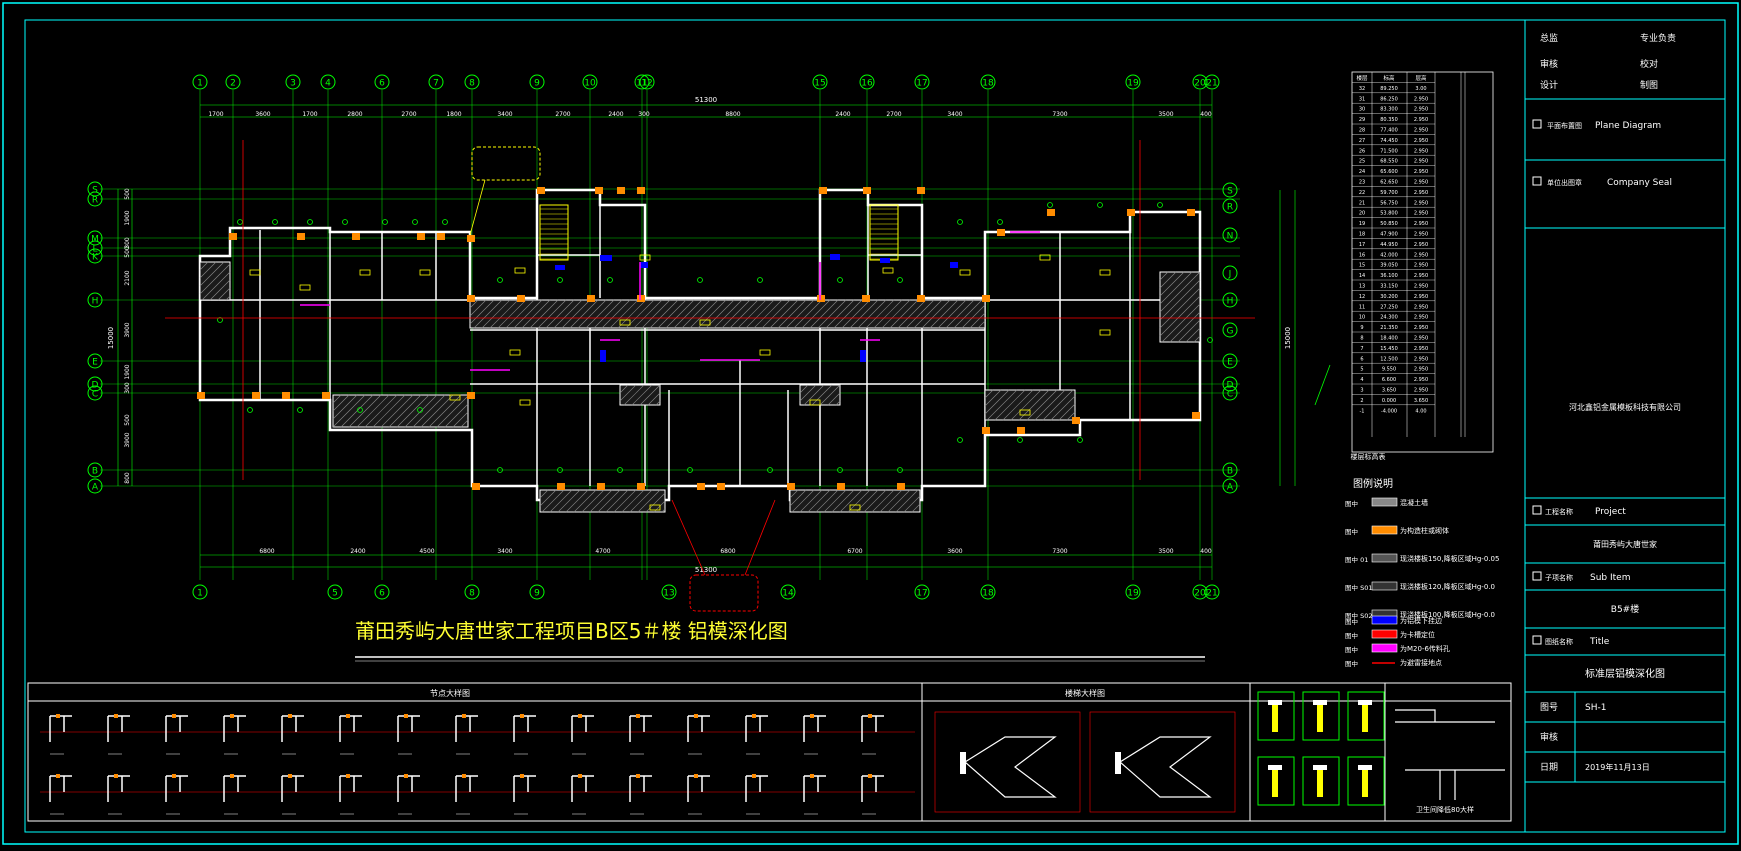  I want to click on approve-label: 审核, so click(1549, 737).